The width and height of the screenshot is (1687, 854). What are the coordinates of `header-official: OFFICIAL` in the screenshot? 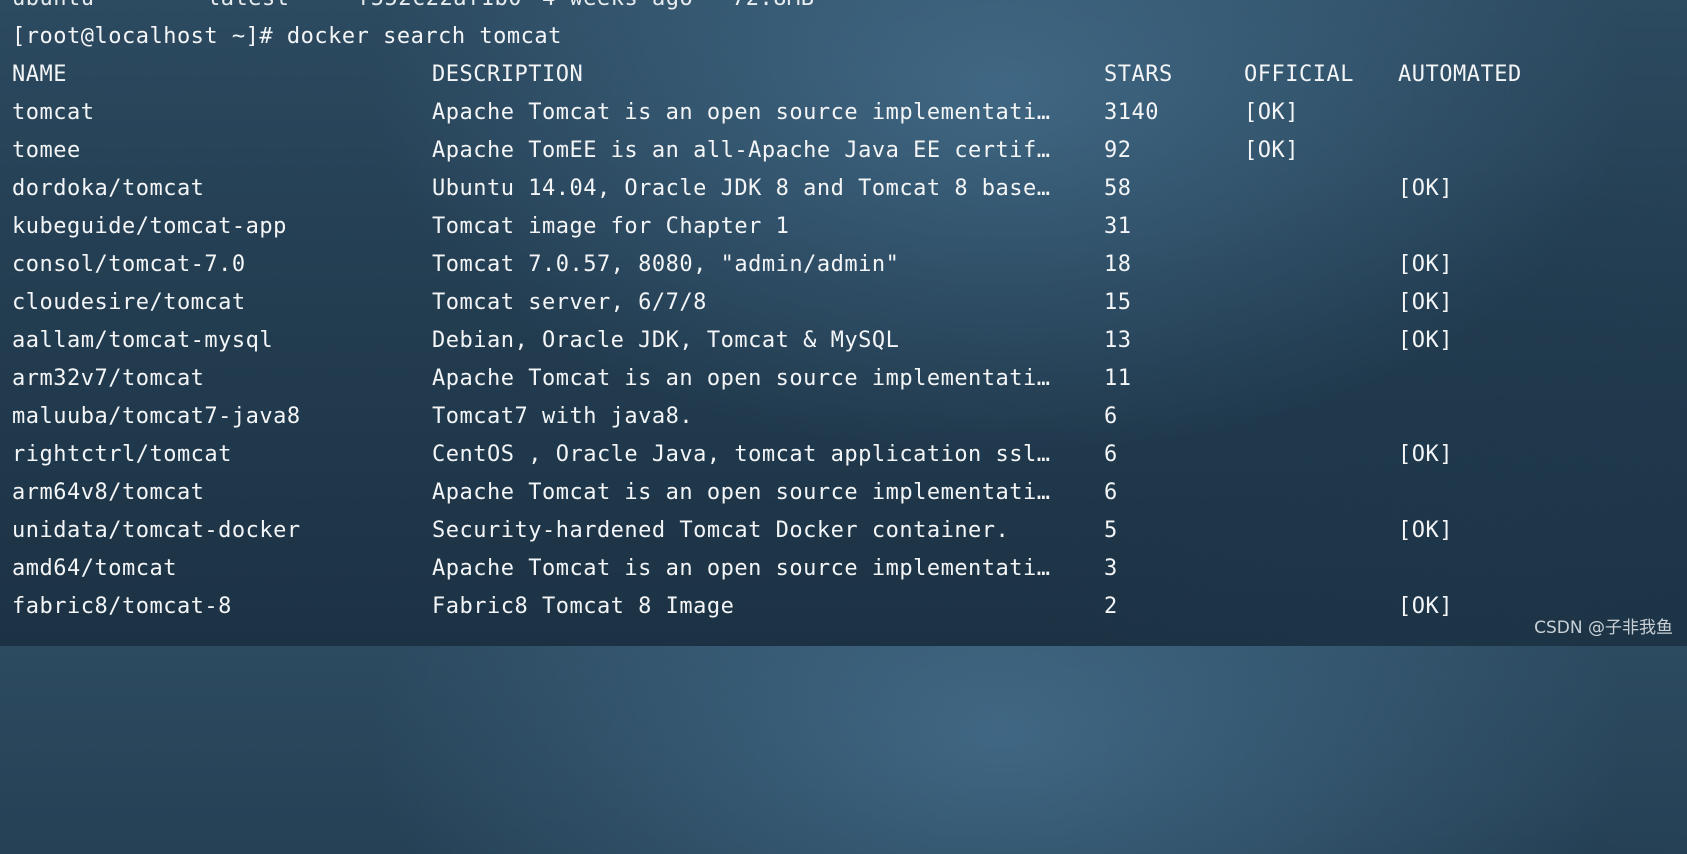 It's located at (1299, 74).